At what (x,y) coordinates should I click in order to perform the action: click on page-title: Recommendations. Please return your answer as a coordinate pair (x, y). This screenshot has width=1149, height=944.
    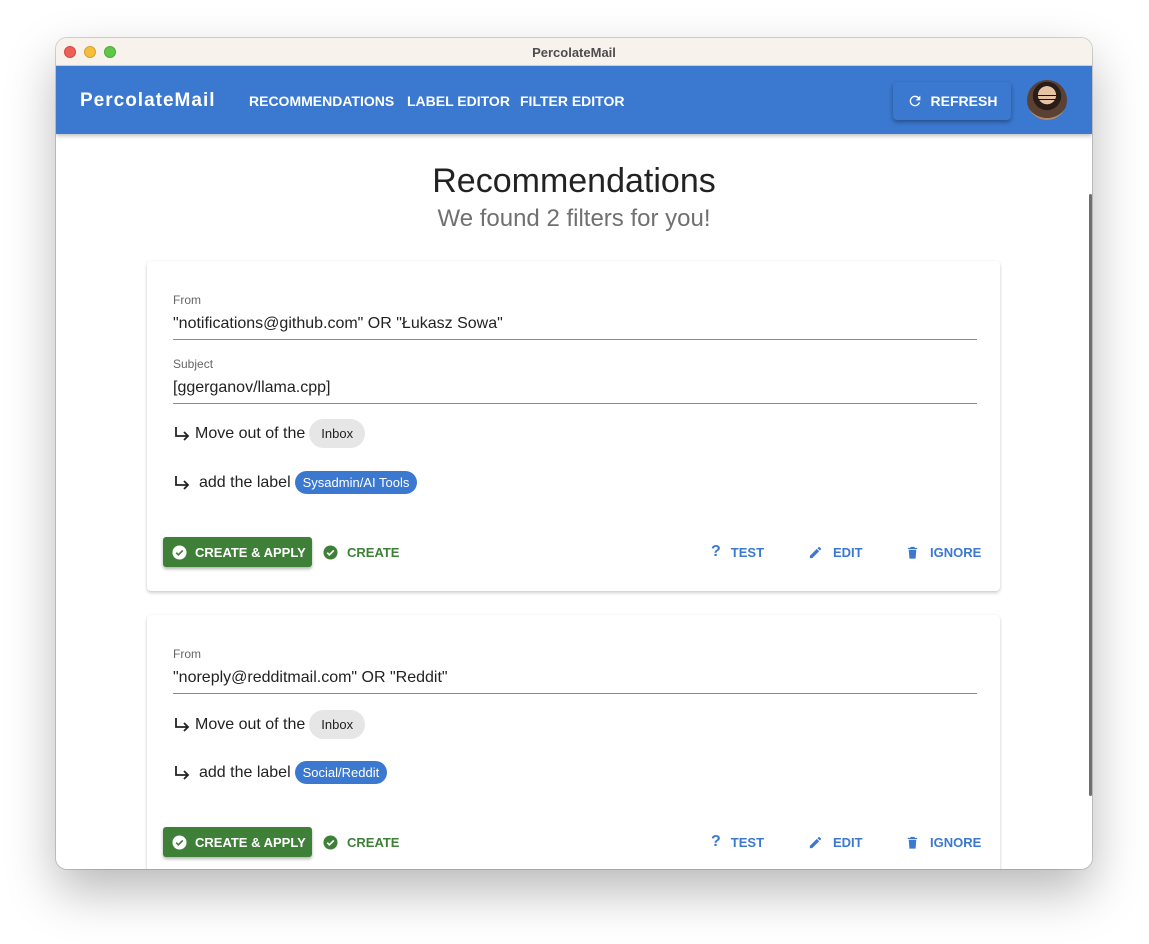
    Looking at the image, I should click on (574, 181).